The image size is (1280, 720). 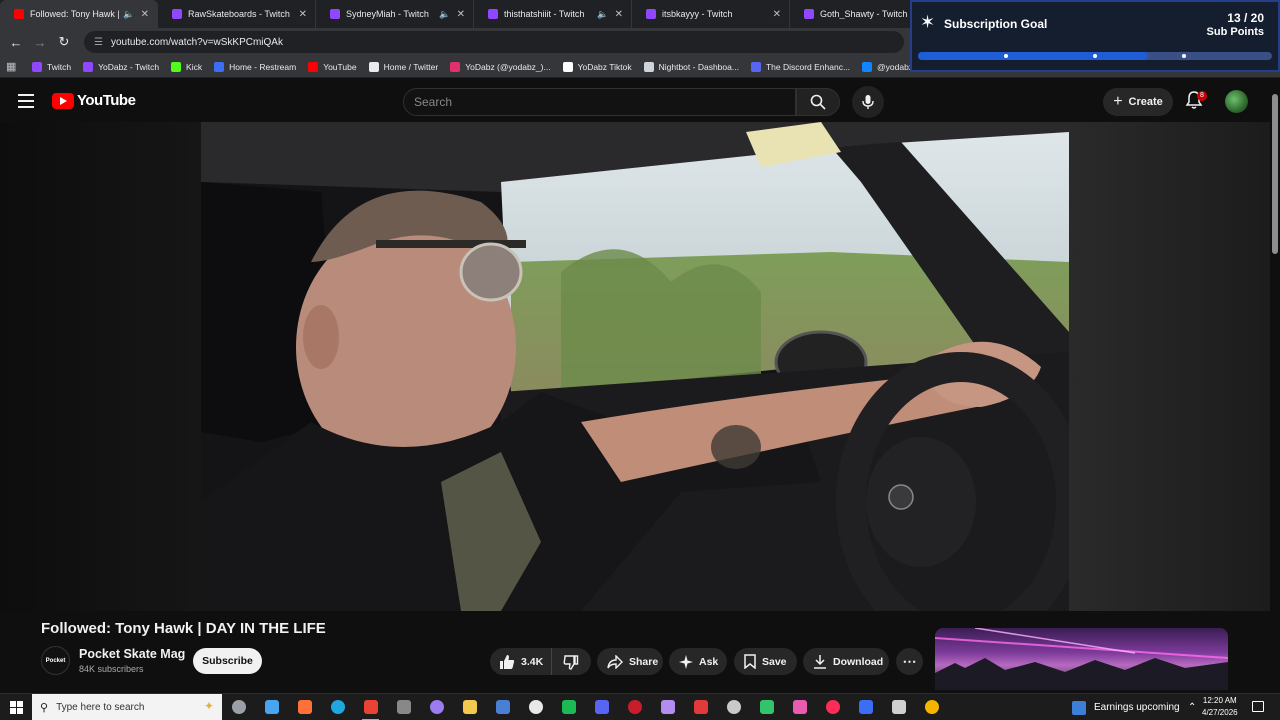 What do you see at coordinates (40, 42) in the screenshot?
I see `forward-button: →` at bounding box center [40, 42].